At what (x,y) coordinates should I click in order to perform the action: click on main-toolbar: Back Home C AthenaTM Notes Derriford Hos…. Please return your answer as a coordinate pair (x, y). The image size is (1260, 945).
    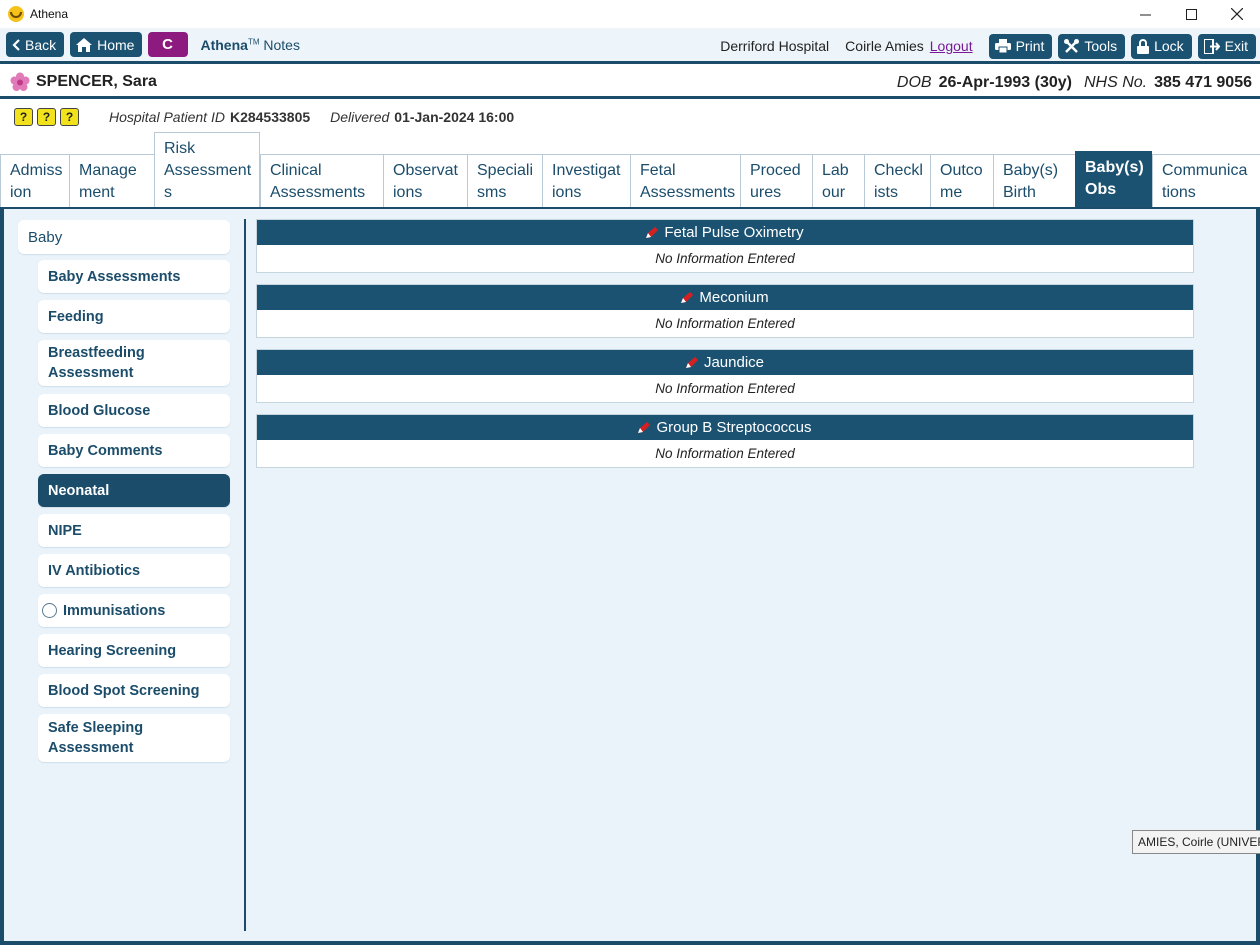
    Looking at the image, I should click on (630, 46).